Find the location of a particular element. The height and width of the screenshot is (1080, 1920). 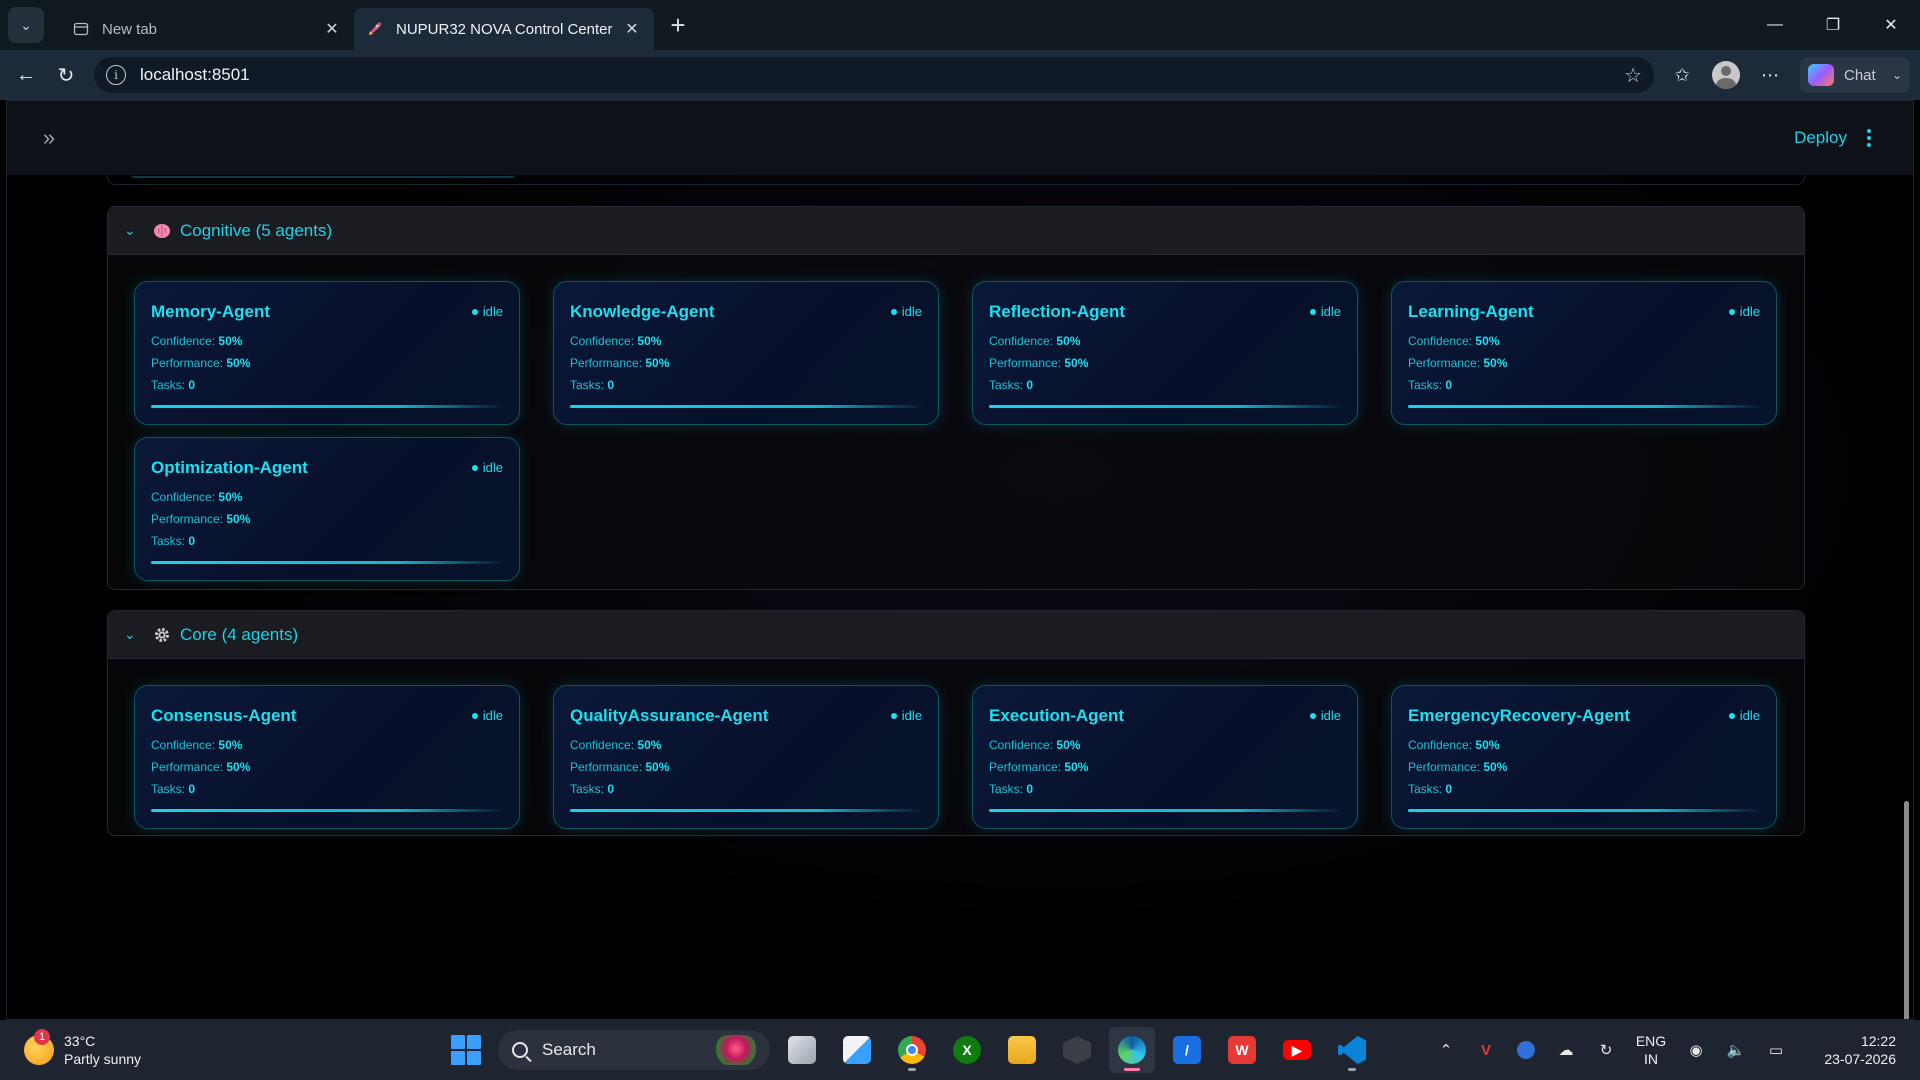

rocket-icon is located at coordinates (375, 29).